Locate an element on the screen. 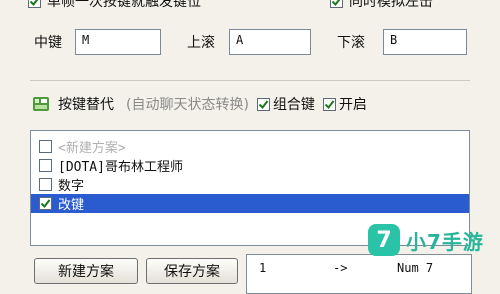 This screenshot has width=500, height=294. enable-option: 开启 is located at coordinates (344, 104).